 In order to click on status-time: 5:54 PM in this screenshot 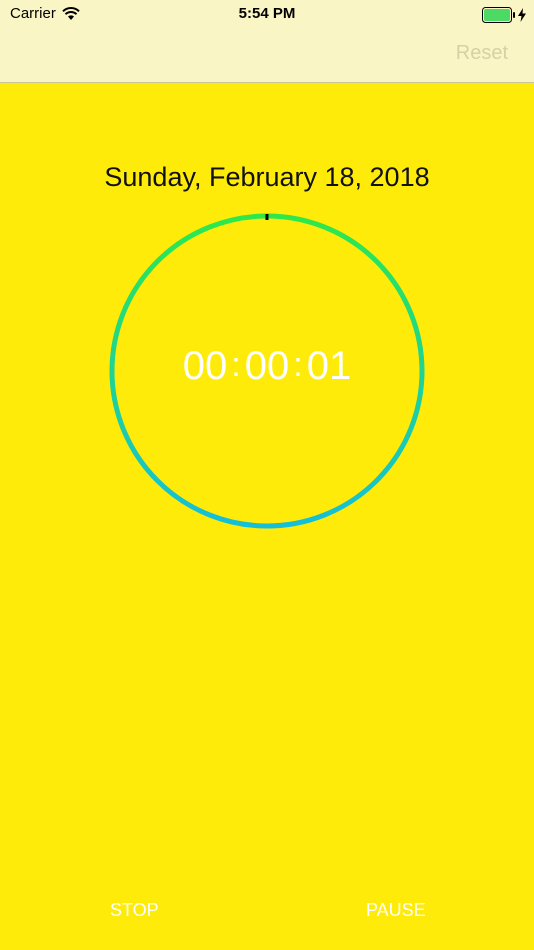, I will do `click(267, 13)`.